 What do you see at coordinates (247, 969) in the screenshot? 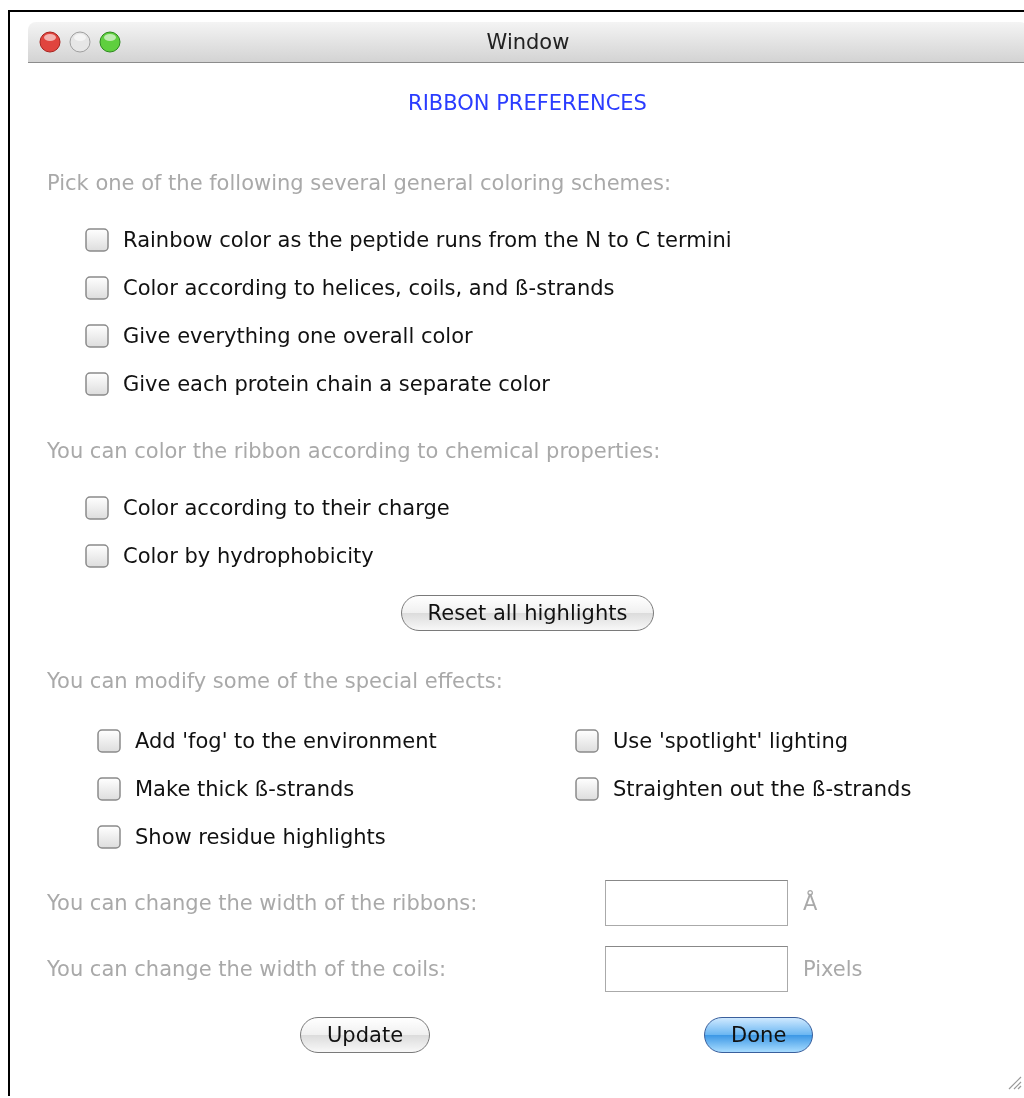
I see `field-label: You can change the width of the coils:` at bounding box center [247, 969].